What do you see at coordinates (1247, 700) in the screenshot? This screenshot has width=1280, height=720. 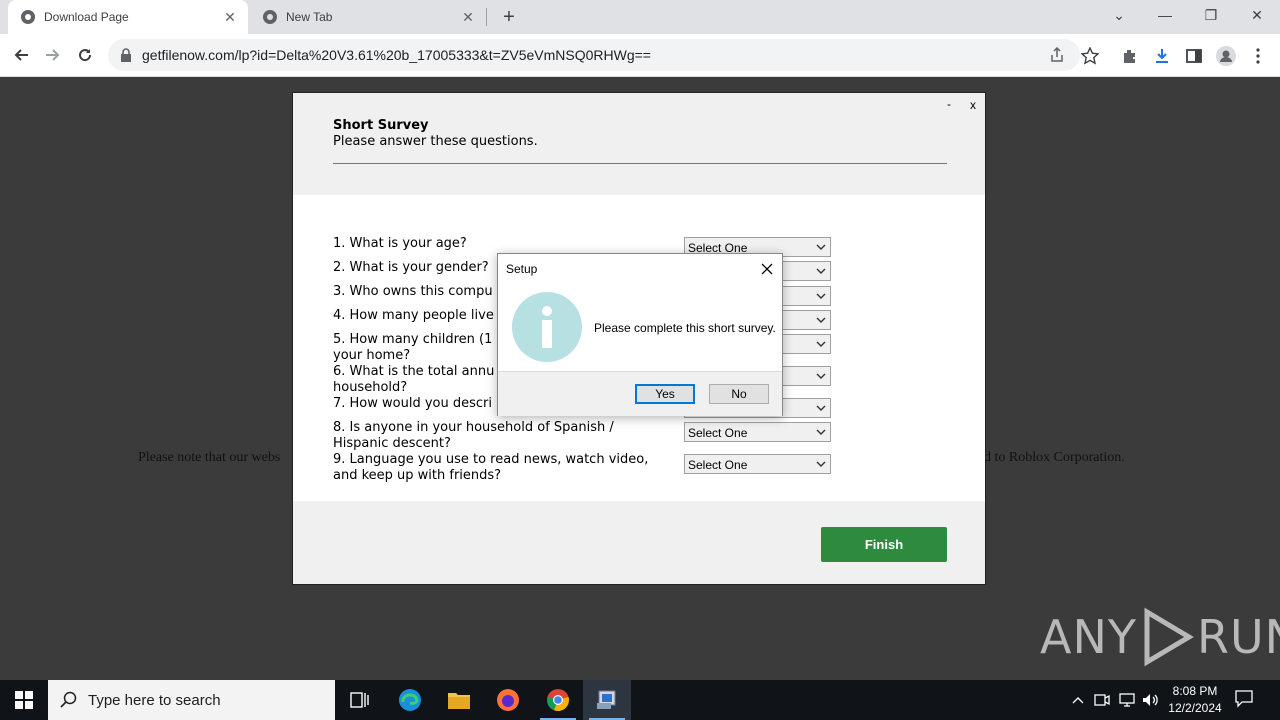 I see `notifications-icon` at bounding box center [1247, 700].